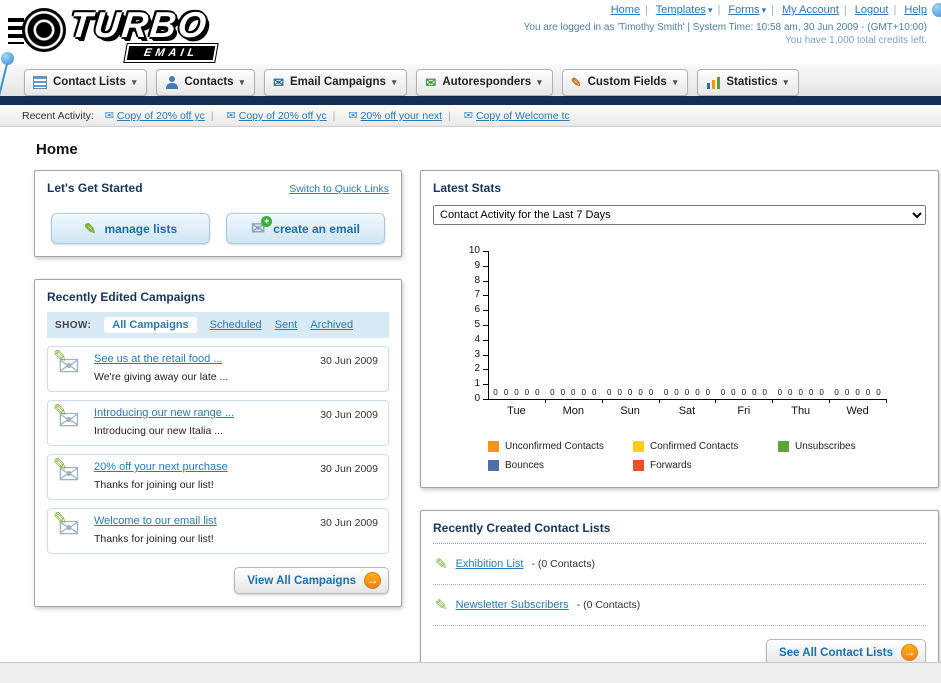  Describe the element at coordinates (171, 53) in the screenshot. I see `logo-subtext: EMAIL` at that location.